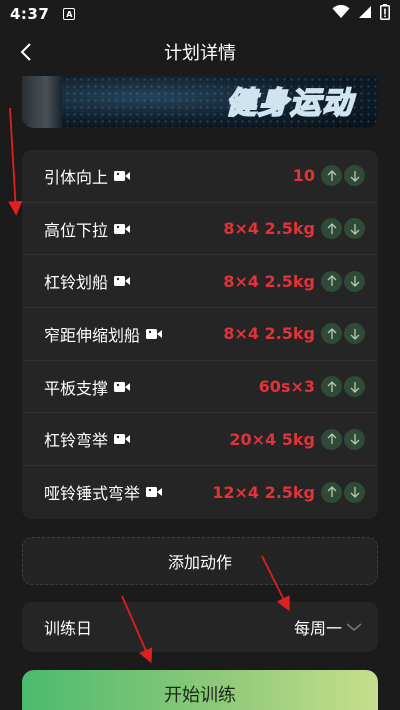 This screenshot has width=400, height=710. What do you see at coordinates (200, 492) in the screenshot?
I see `exercise-row: 哑铃锤式弯举 12×4 2.5kg` at bounding box center [200, 492].